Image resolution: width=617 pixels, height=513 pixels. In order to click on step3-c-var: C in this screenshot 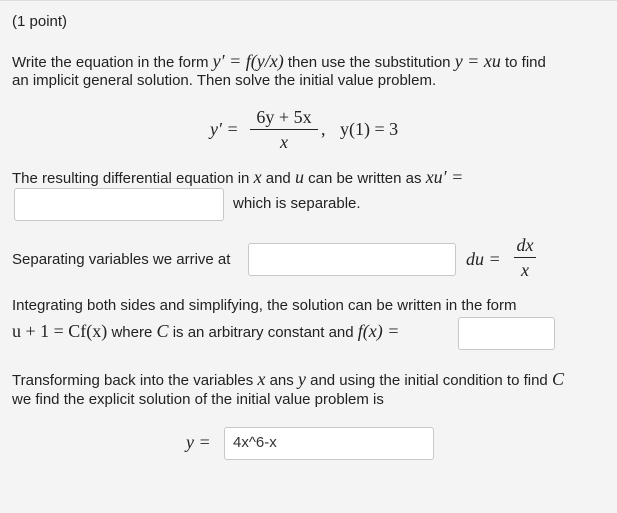, I will do `click(162, 331)`.